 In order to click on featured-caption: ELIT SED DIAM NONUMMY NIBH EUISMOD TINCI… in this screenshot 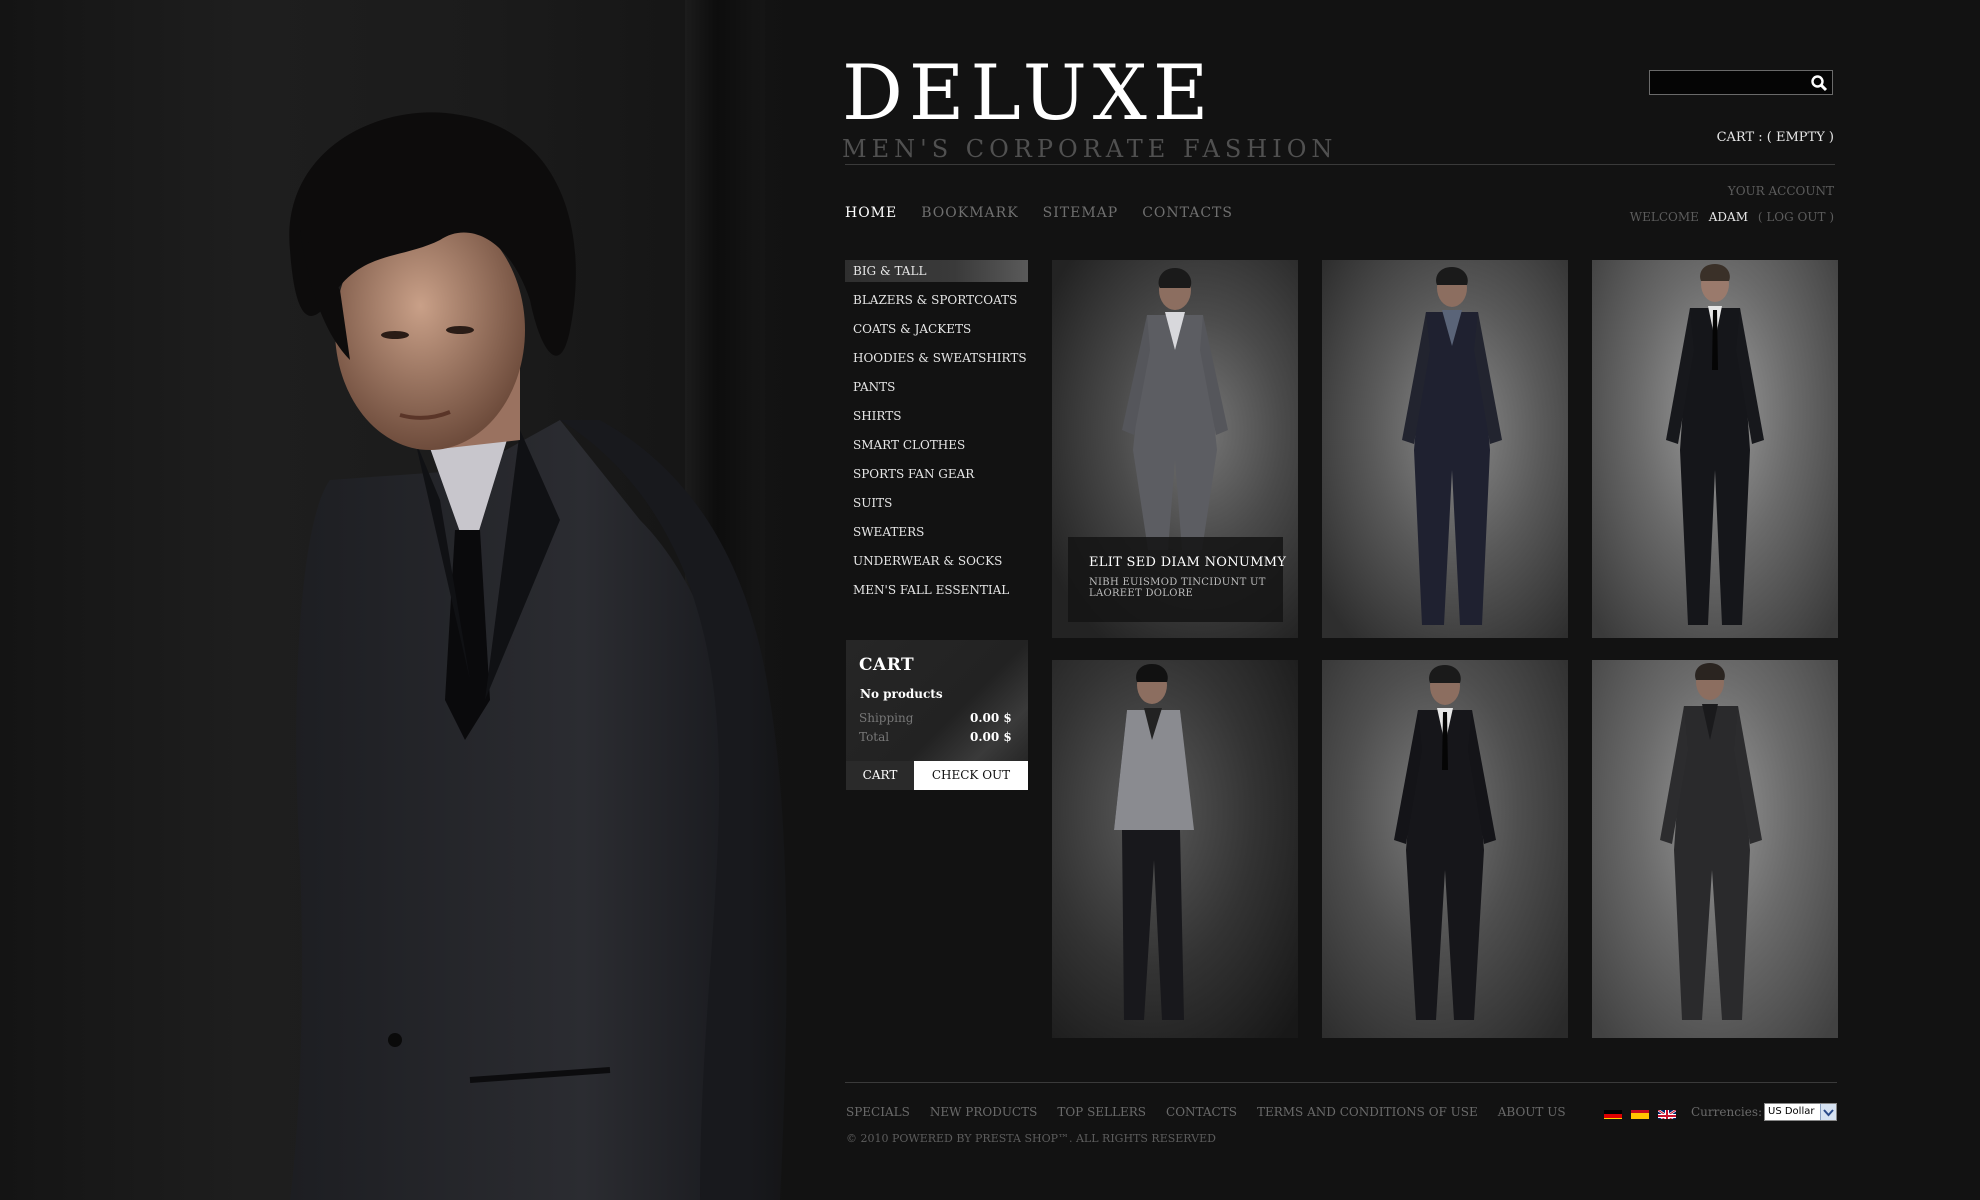, I will do `click(1177, 579)`.